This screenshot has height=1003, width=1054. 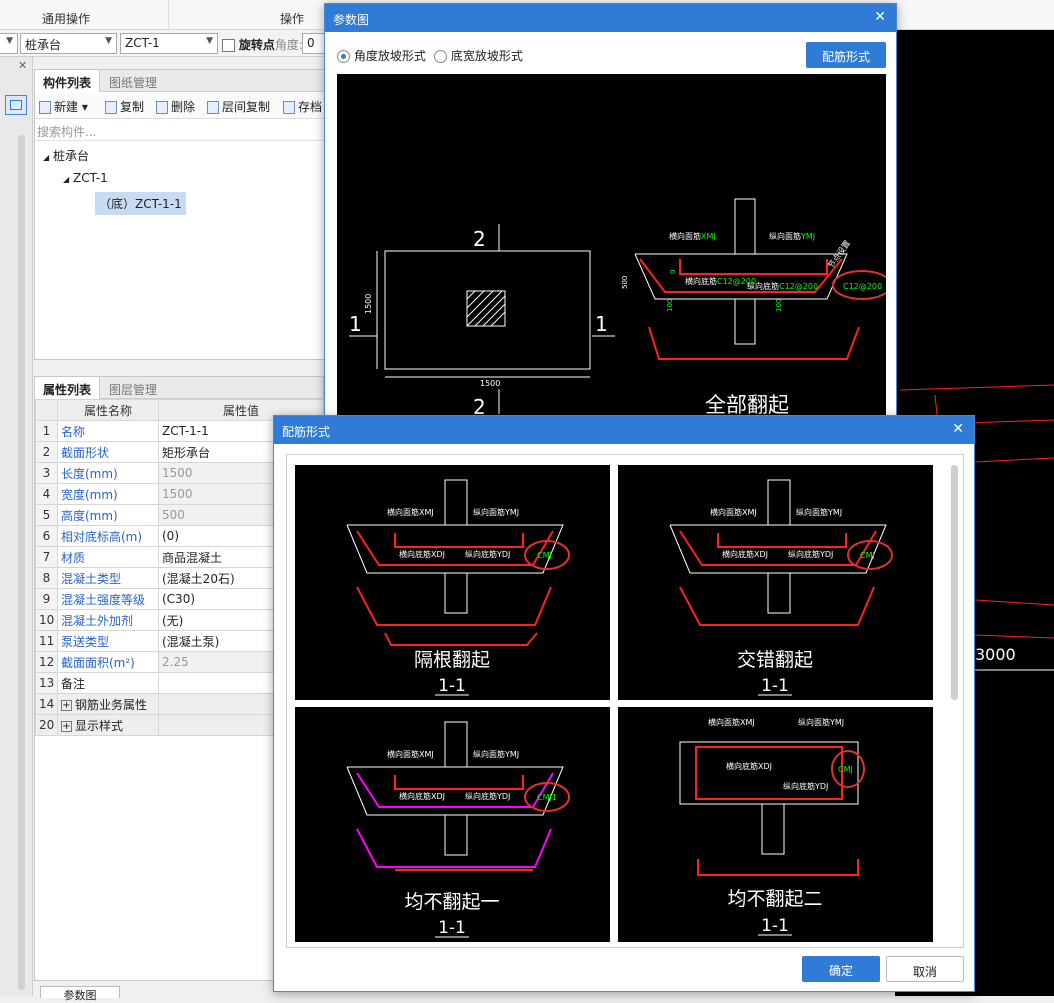 I want to click on vertical-scrollbar, so click(x=21, y=562).